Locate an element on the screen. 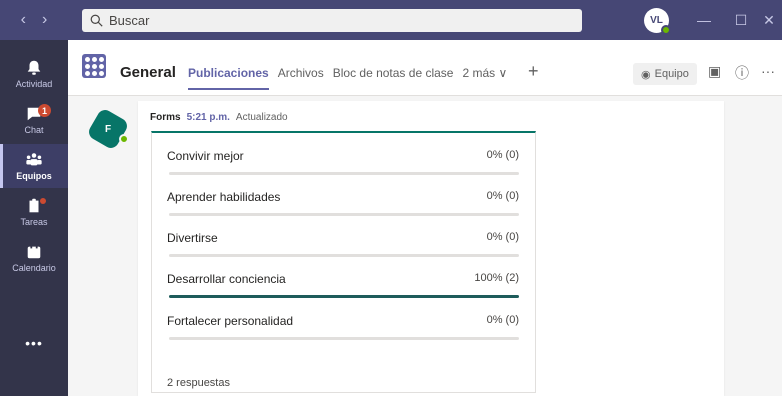 The image size is (782, 396). tab-bloc-de-notas: Bloc de notas de clase is located at coordinates (393, 78).